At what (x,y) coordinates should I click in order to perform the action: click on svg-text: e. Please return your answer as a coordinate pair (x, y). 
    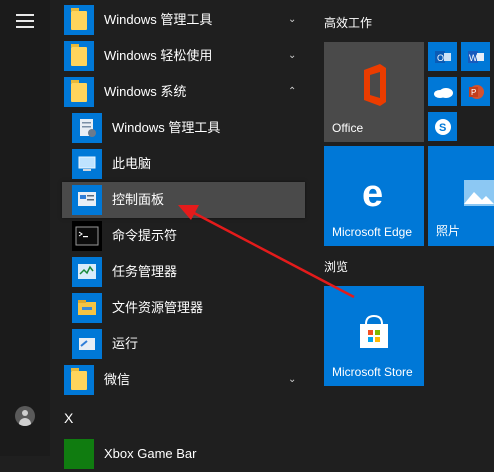
    Looking at the image, I should click on (372, 194).